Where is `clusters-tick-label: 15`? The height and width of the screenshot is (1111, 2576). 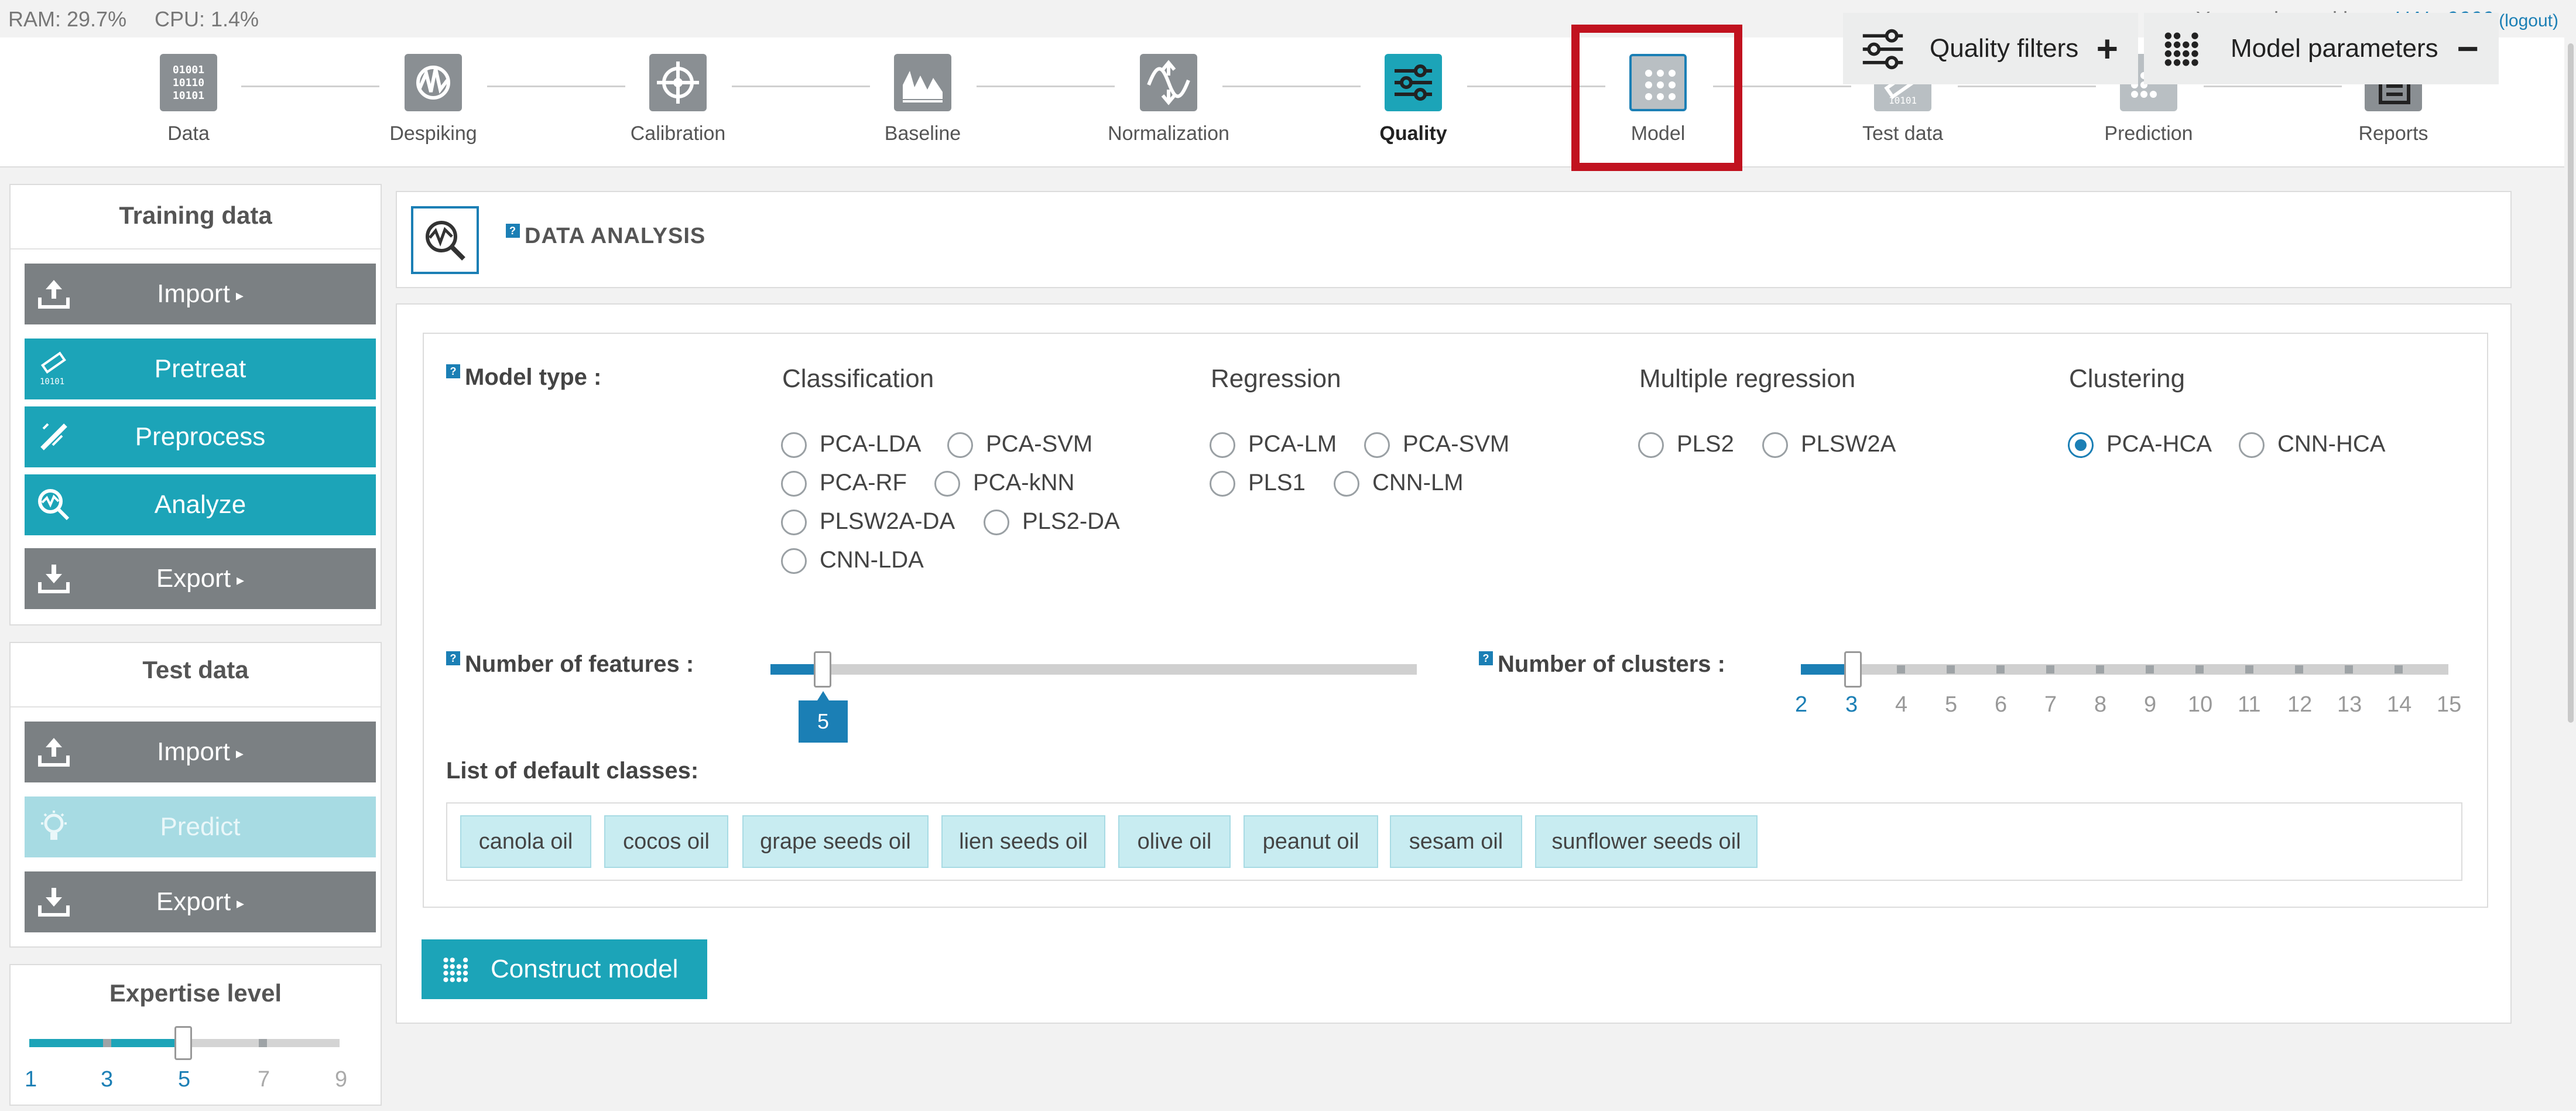
clusters-tick-label: 15 is located at coordinates (2449, 705).